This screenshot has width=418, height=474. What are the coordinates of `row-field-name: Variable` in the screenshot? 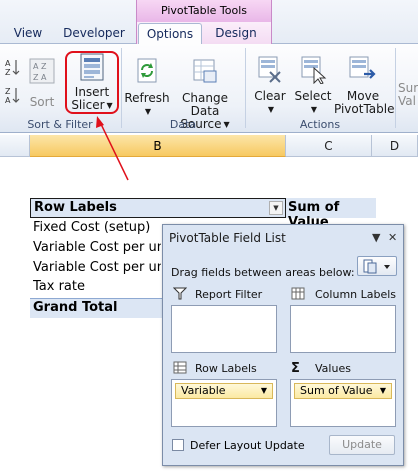 It's located at (203, 390).